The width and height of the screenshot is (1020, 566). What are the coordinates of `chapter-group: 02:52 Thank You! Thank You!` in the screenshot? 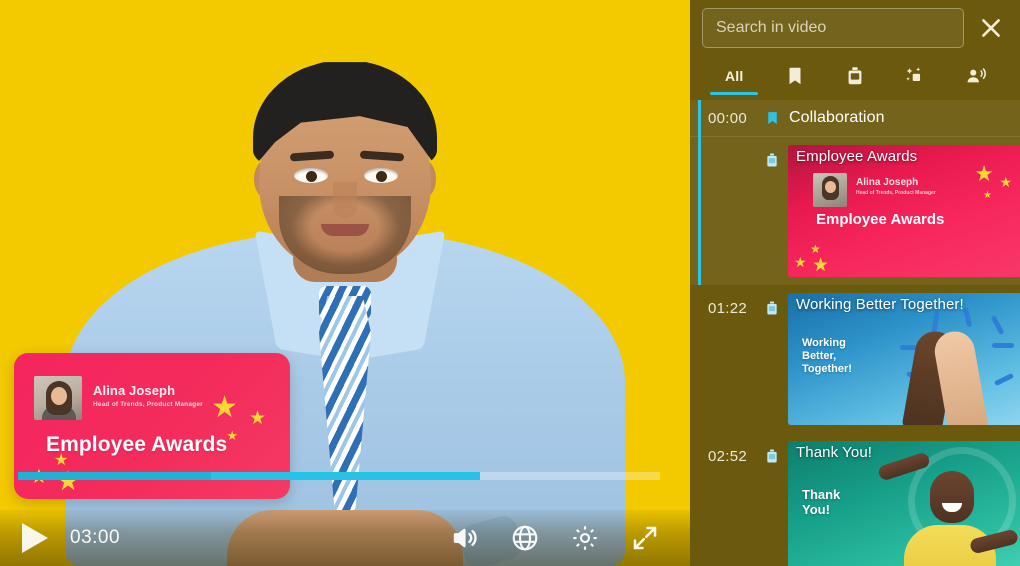 It's located at (855, 499).